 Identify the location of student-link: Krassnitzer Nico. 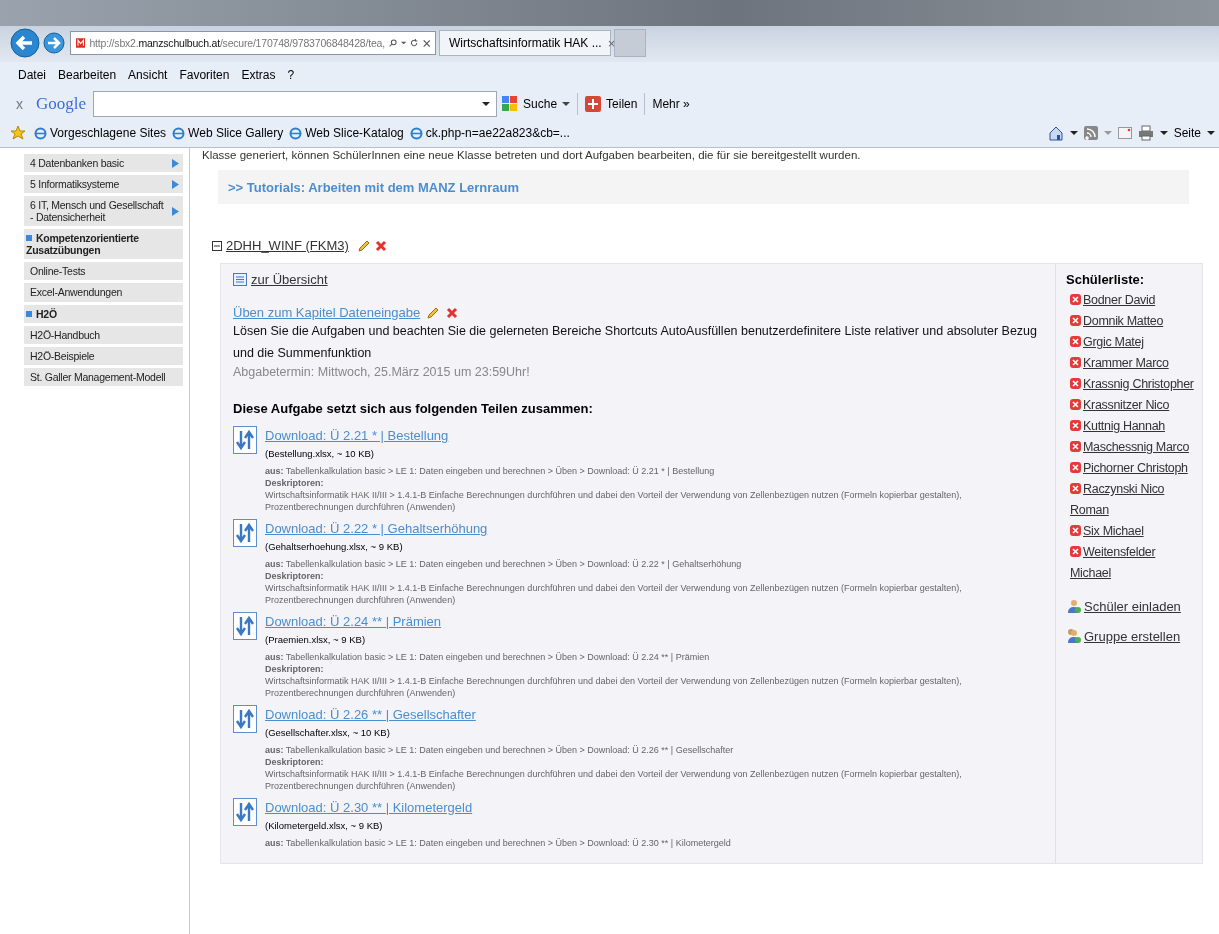
(1132, 405).